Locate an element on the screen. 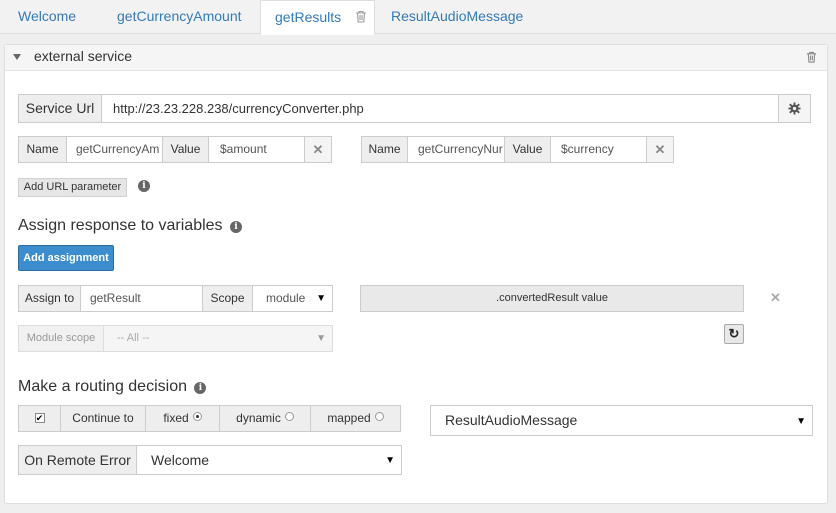 Image resolution: width=836 pixels, height=513 pixels. param-name-input: getCurrencyAm is located at coordinates (114, 149).